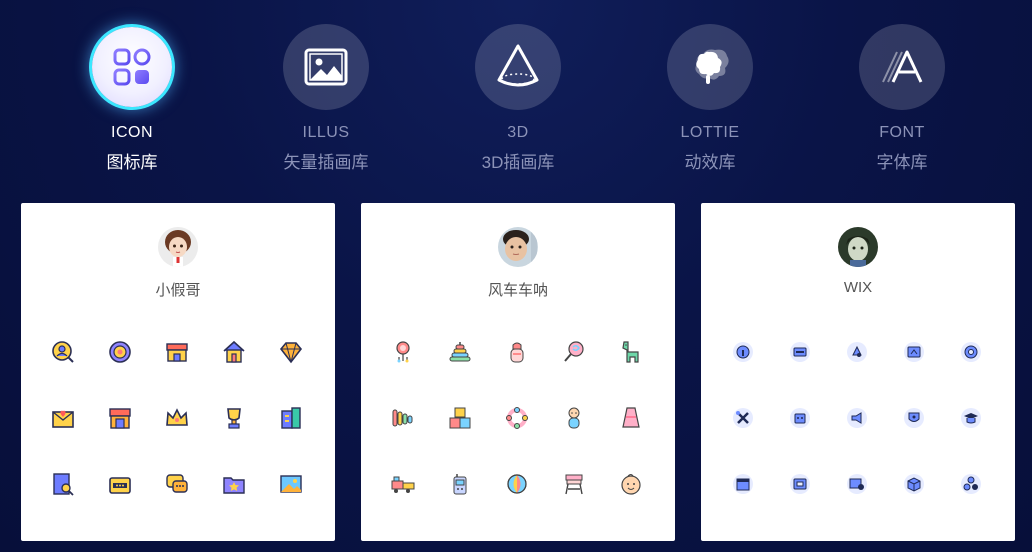 The height and width of the screenshot is (552, 1032). I want to click on child-photo-avatar, so click(518, 247).